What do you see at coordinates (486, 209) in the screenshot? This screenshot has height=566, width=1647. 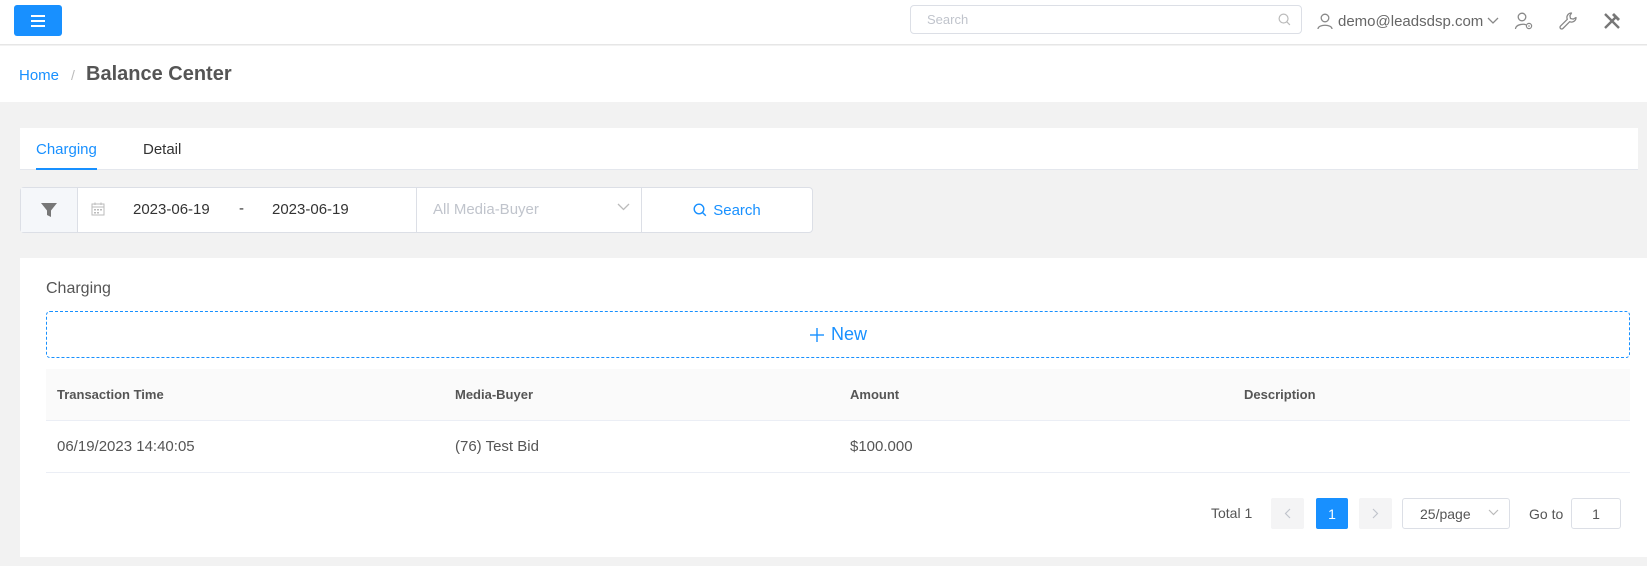 I see `media-buyer-placeholder: All Media-Buyer` at bounding box center [486, 209].